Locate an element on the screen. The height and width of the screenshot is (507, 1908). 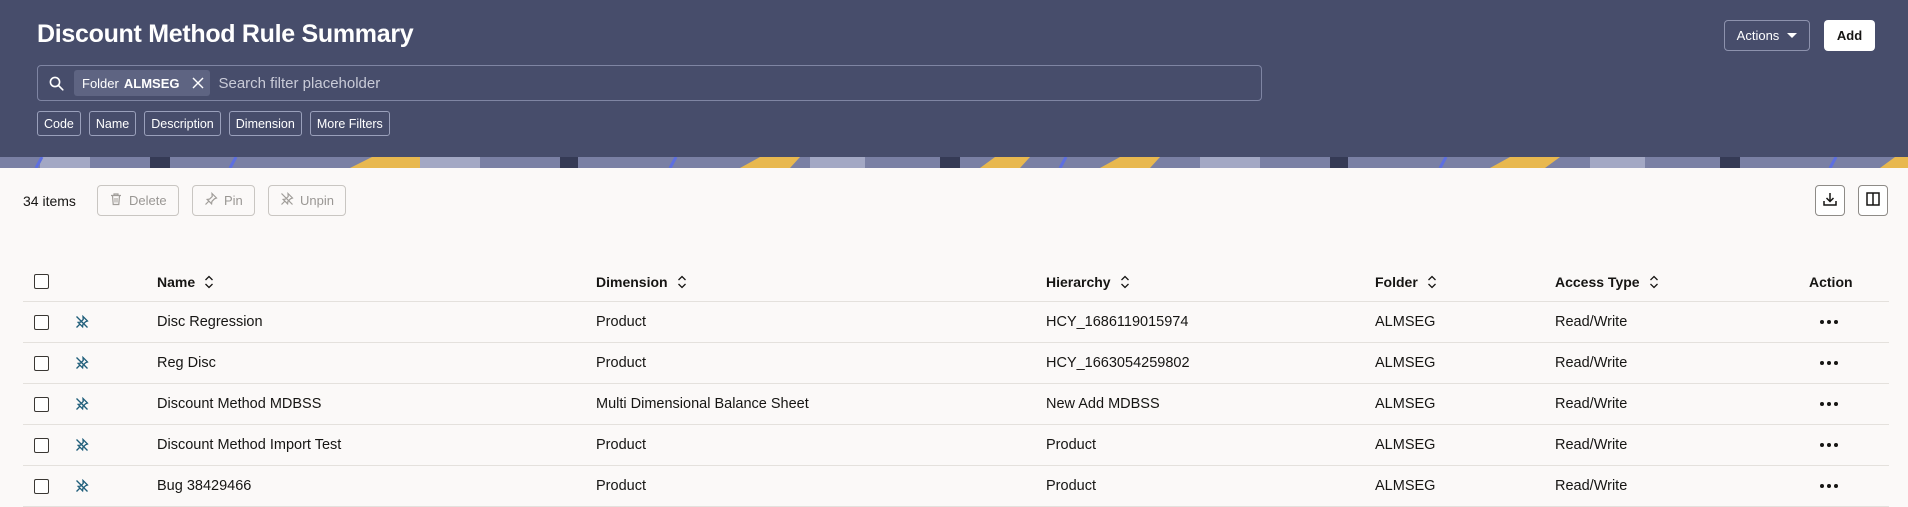
folder-filter-chip: Folder ALMSEG is located at coordinates (142, 83).